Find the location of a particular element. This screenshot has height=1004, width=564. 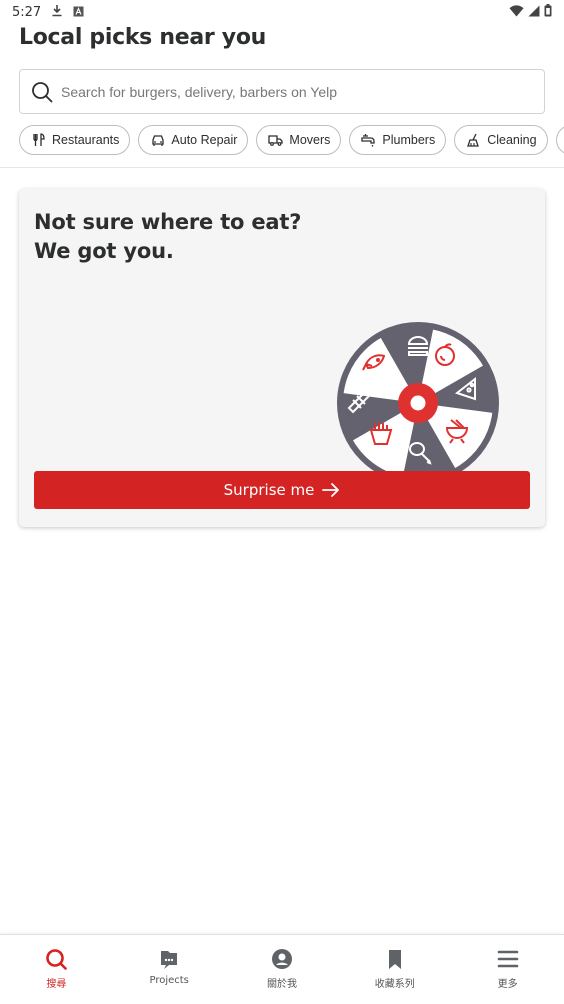

card-title: Not sure where to eat? We got you. is located at coordinates (167, 237).